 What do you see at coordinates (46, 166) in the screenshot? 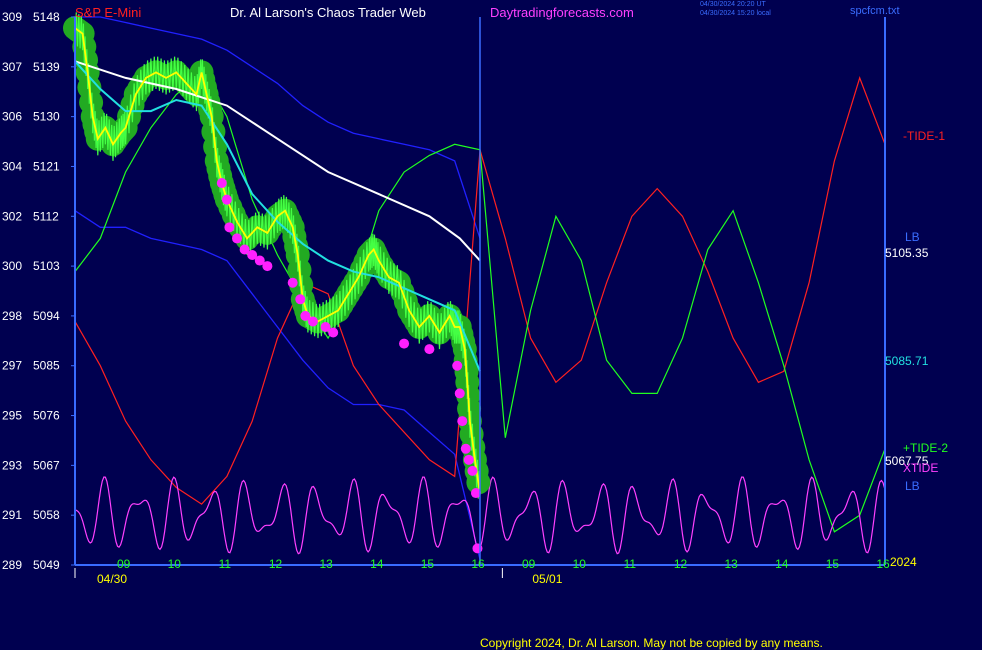
I see `y-tick-label-price: 5121` at bounding box center [46, 166].